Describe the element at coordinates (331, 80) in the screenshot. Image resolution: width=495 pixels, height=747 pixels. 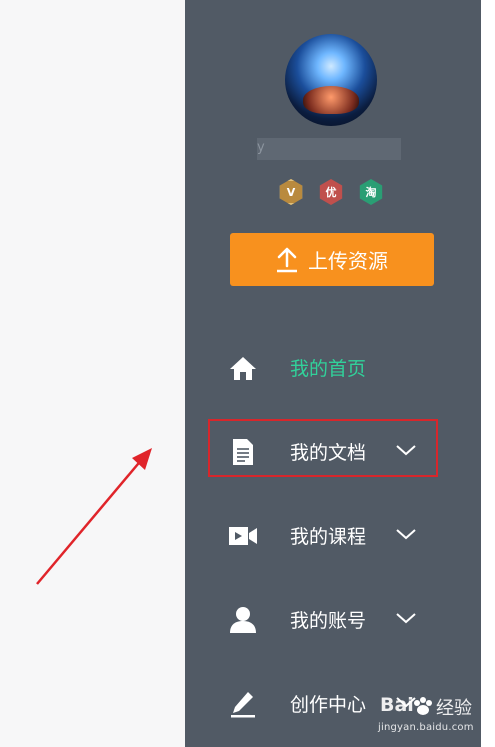
I see `avatar` at that location.